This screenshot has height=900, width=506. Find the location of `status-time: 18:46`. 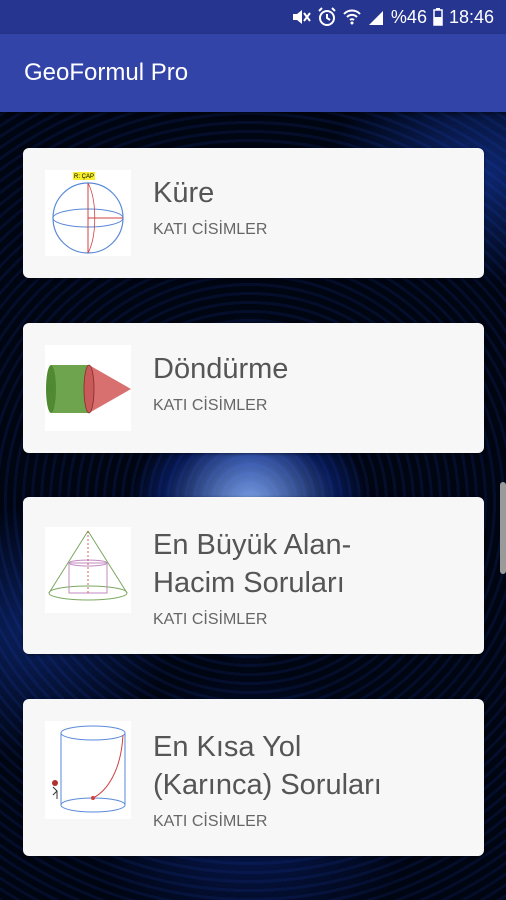

status-time: 18:46 is located at coordinates (471, 16).